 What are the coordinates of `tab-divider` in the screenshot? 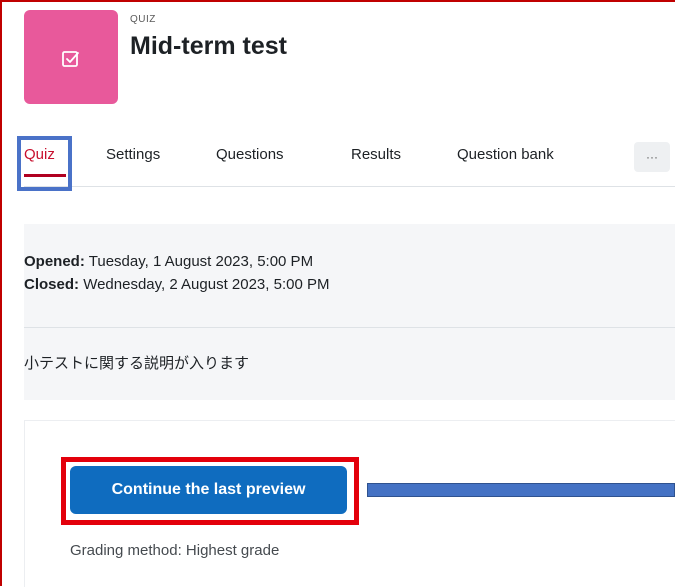 It's located at (349, 186).